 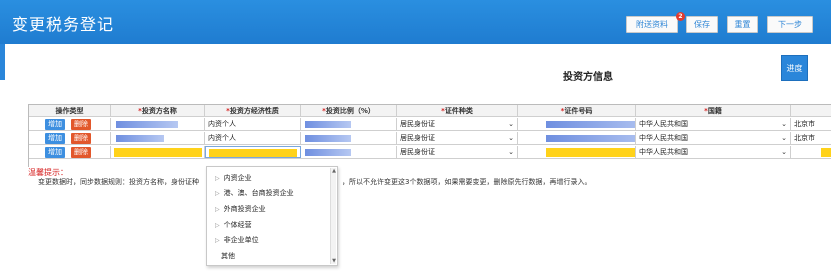 What do you see at coordinates (244, 209) in the screenshot?
I see `option-label: 外商投资企业` at bounding box center [244, 209].